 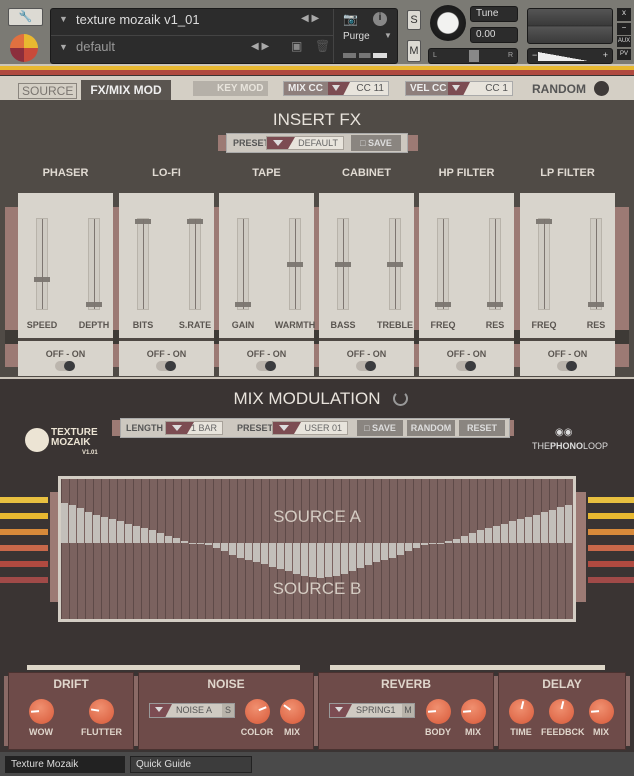 I want to click on reverb-type-dropdown: SPRING1 M, so click(x=372, y=710).